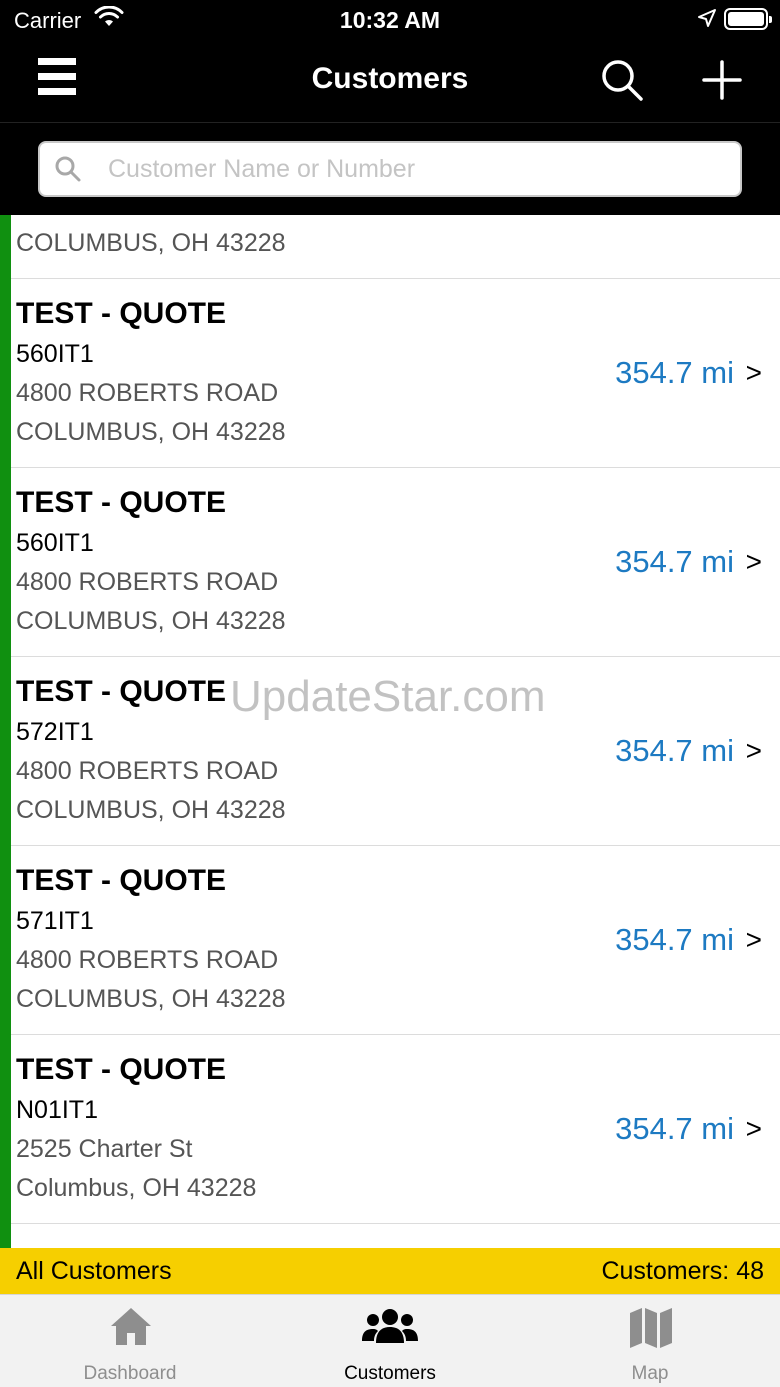 This screenshot has width=780, height=1387. I want to click on search-icon, so click(622, 80).